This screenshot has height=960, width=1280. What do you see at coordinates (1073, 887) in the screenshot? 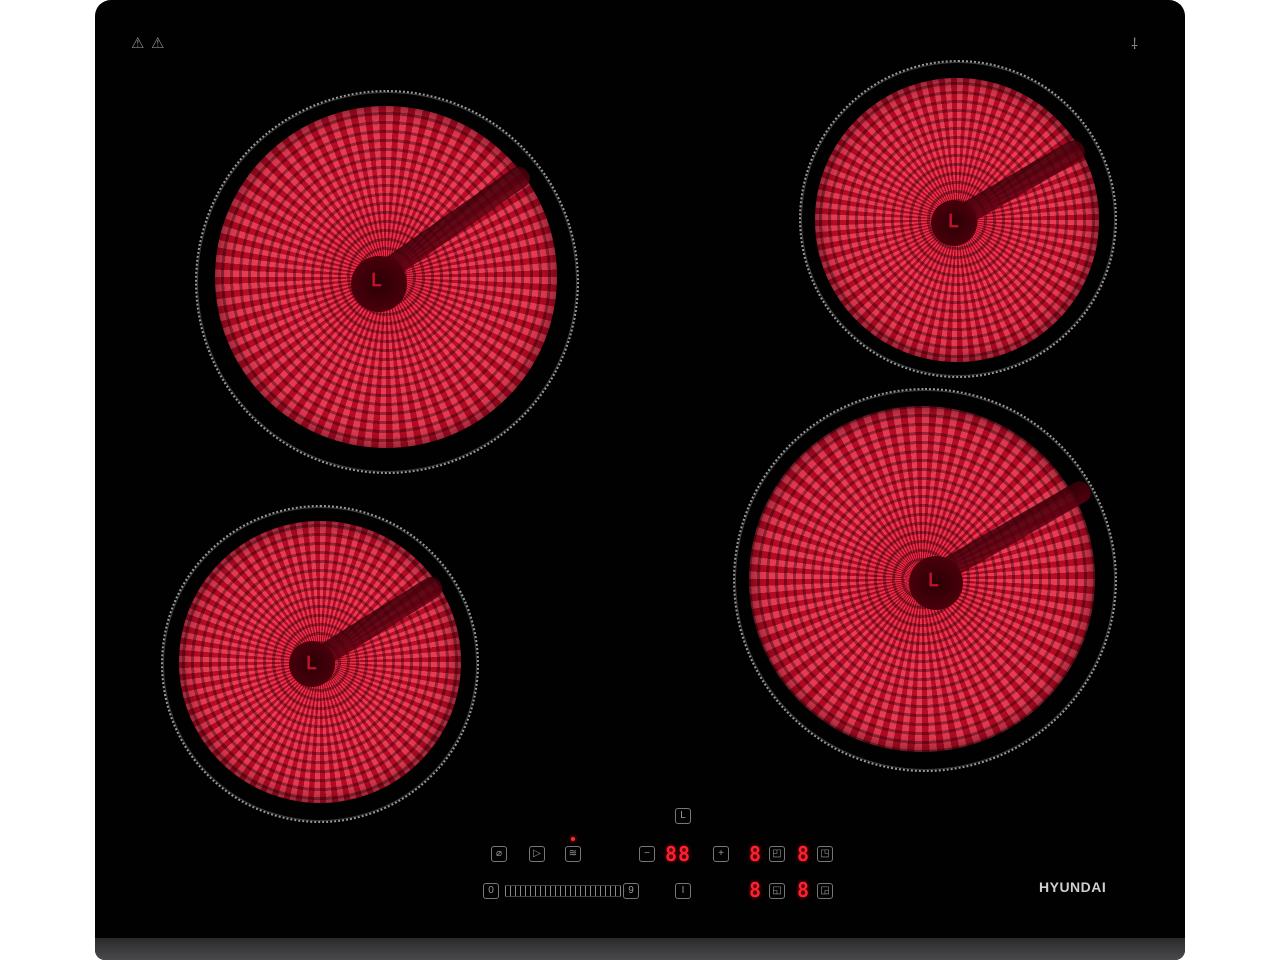
I see `brand-logo: HYUNDAI` at bounding box center [1073, 887].